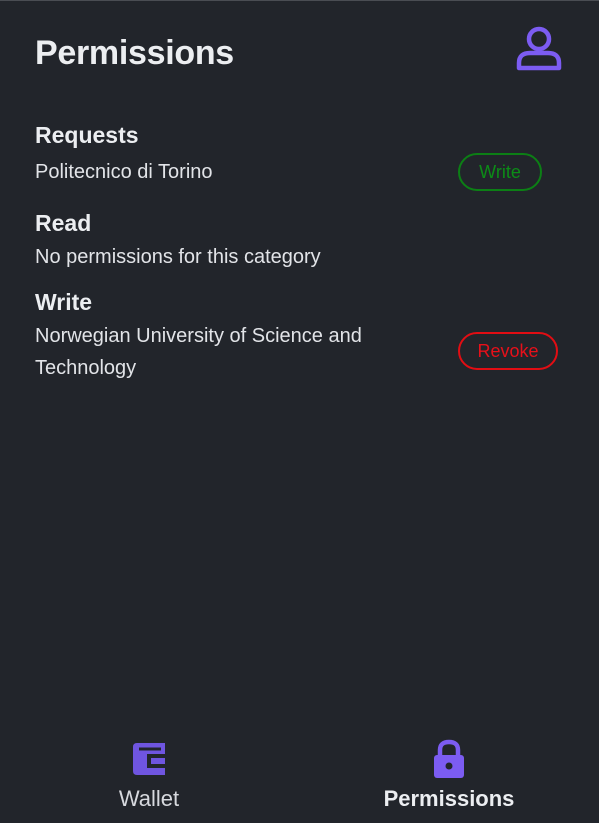 The image size is (599, 823). I want to click on nav-item-permissions: Permissions, so click(449, 773).